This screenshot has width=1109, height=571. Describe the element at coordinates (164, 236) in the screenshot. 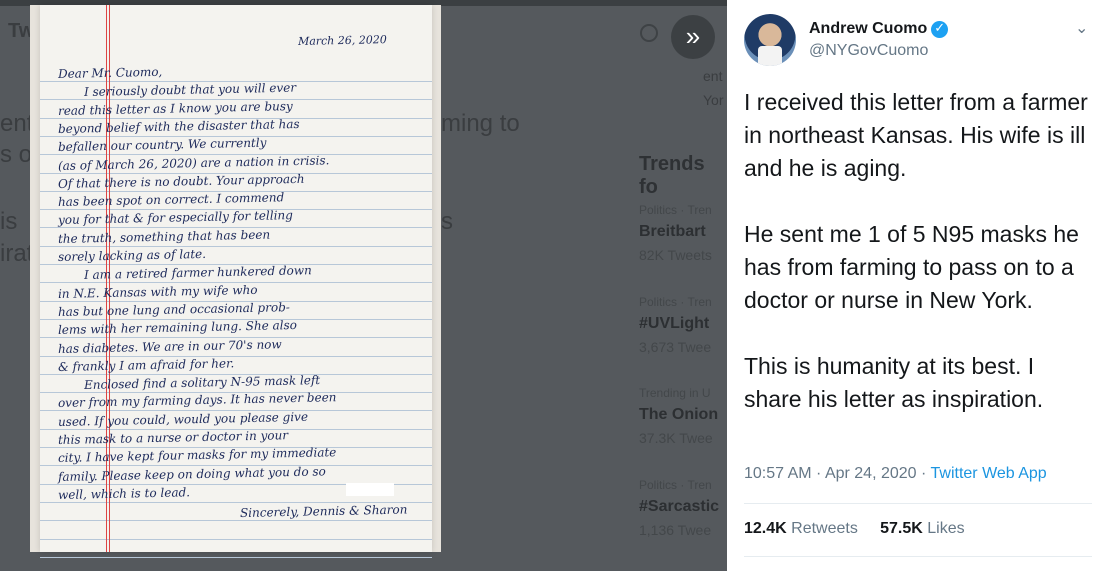

I see `letter-line: the truth, something that has been` at that location.